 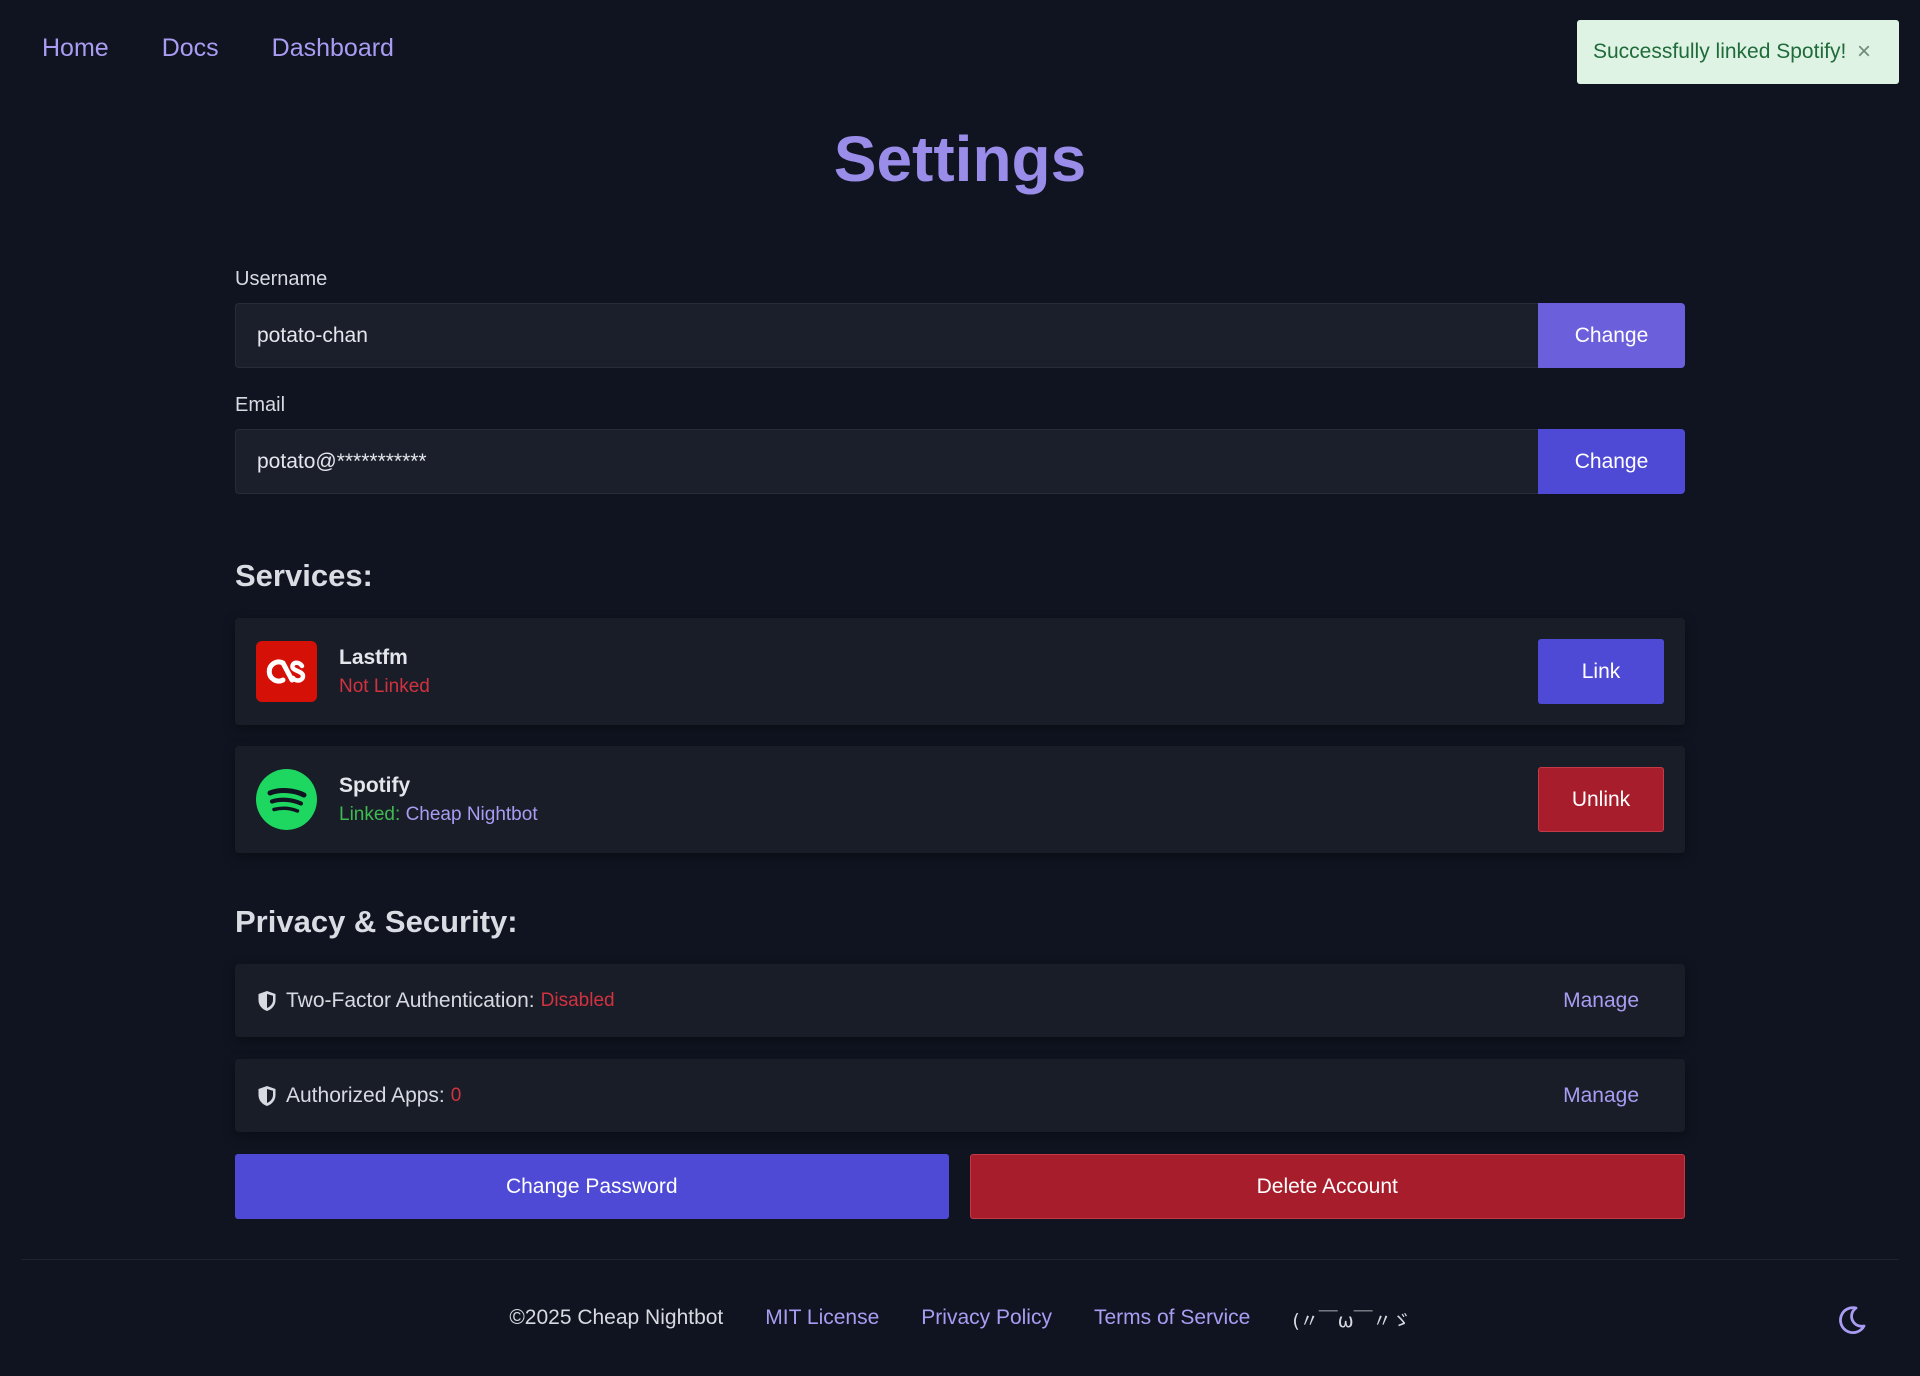 I want to click on account-actions: Change Password Delete Account, so click(x=960, y=1186).